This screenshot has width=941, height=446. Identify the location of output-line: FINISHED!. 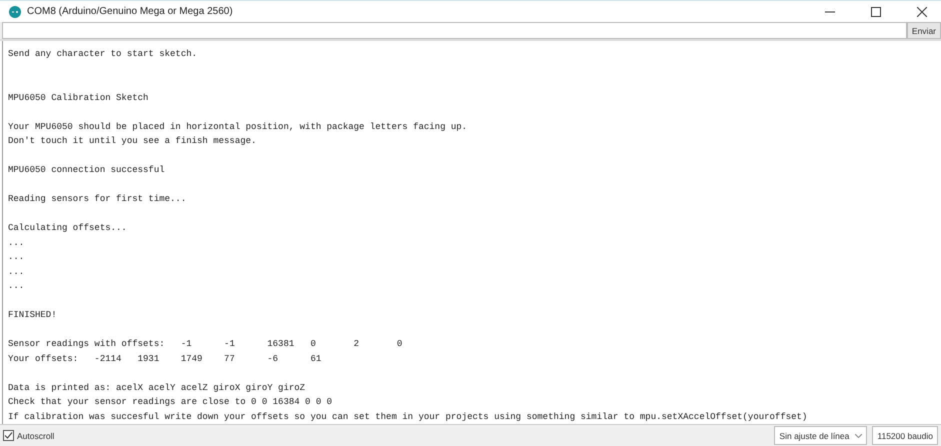
(33, 315).